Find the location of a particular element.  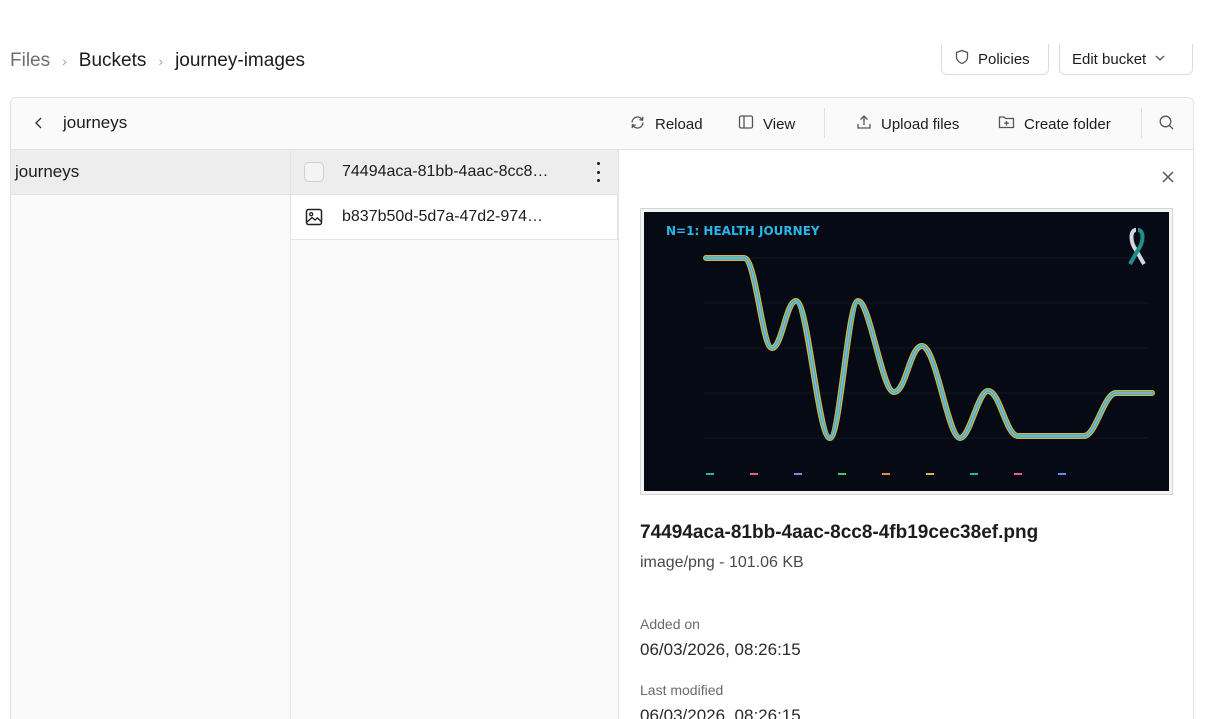

breadcrumb-files: Files is located at coordinates (30, 61).